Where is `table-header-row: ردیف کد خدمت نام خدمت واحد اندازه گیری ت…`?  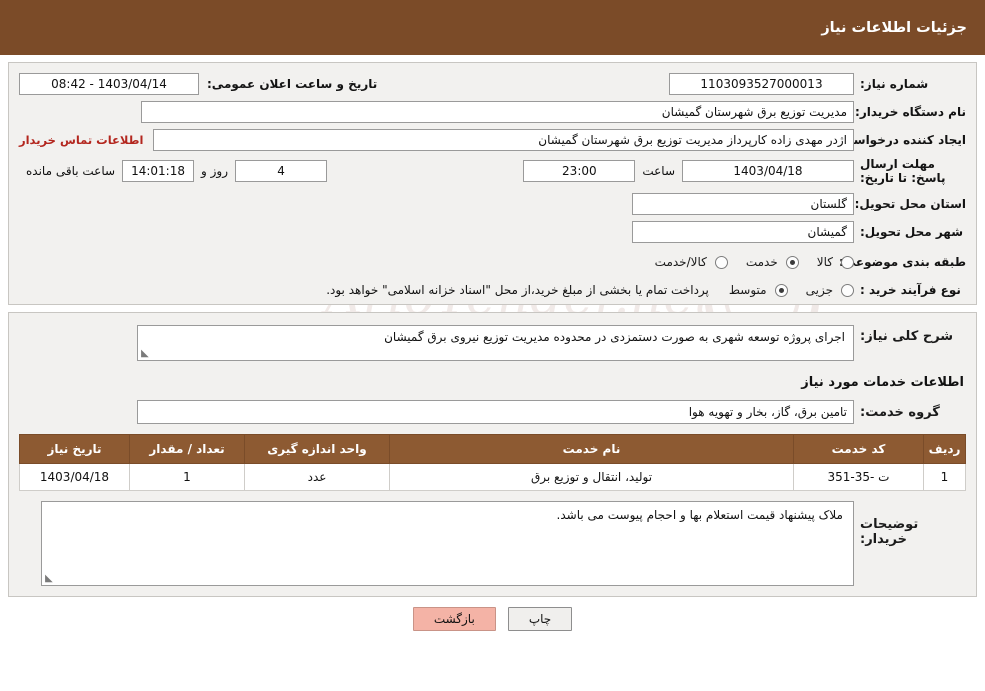
table-header-row: ردیف کد خدمت نام خدمت واحد اندازه گیری ت… is located at coordinates (492, 449).